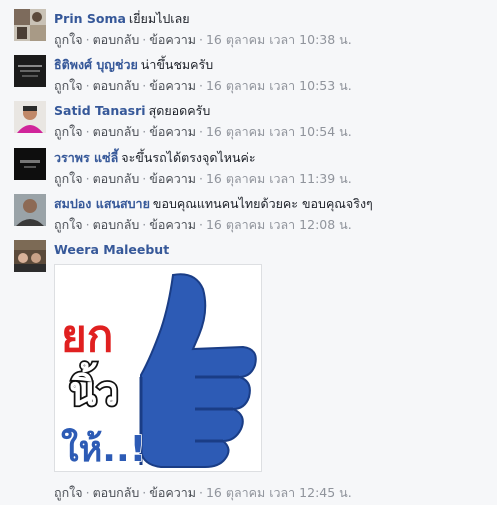  I want to click on comment-author: Satid Tanasri, so click(100, 110).